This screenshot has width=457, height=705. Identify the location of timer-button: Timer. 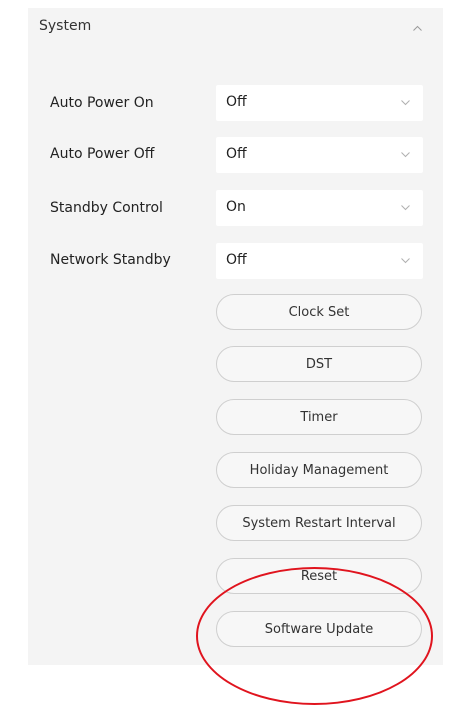
(319, 417).